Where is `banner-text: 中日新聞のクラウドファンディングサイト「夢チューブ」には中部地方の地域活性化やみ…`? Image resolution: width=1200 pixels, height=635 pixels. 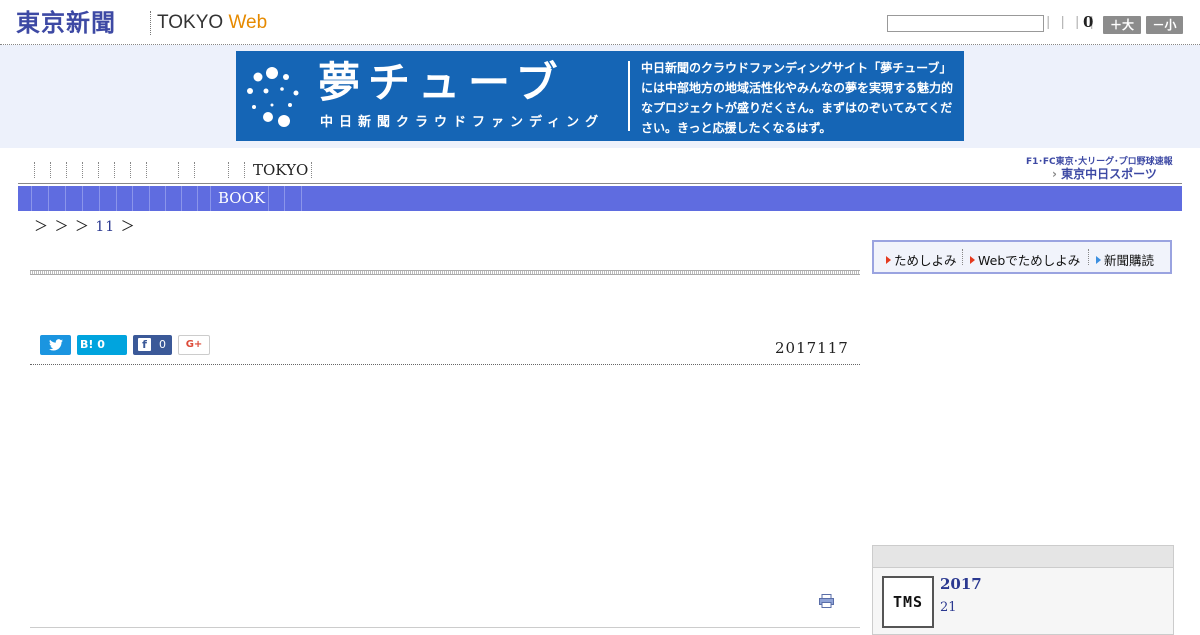 banner-text: 中日新聞のクラウドファンディングサイト「夢チューブ」には中部地方の地域活性化やみ… is located at coordinates (797, 98).